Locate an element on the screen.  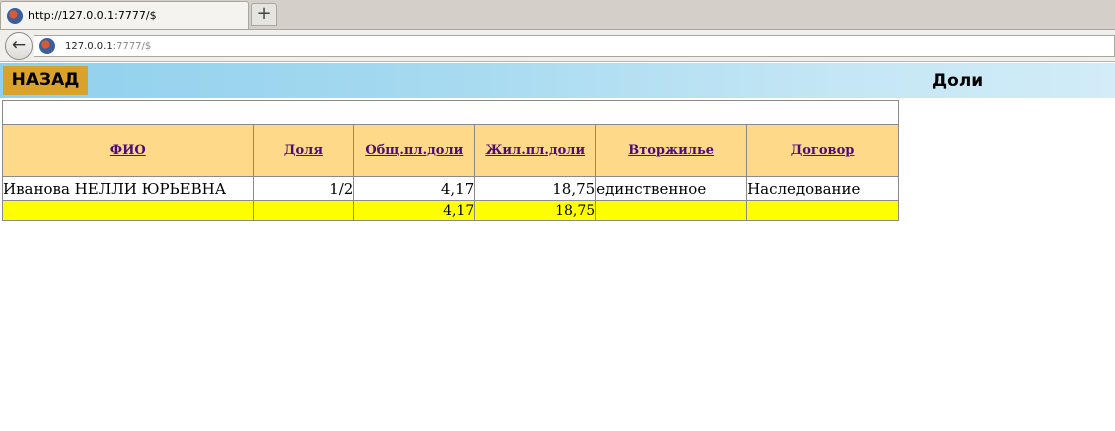
sort-link-contract: Договор is located at coordinates (823, 150).